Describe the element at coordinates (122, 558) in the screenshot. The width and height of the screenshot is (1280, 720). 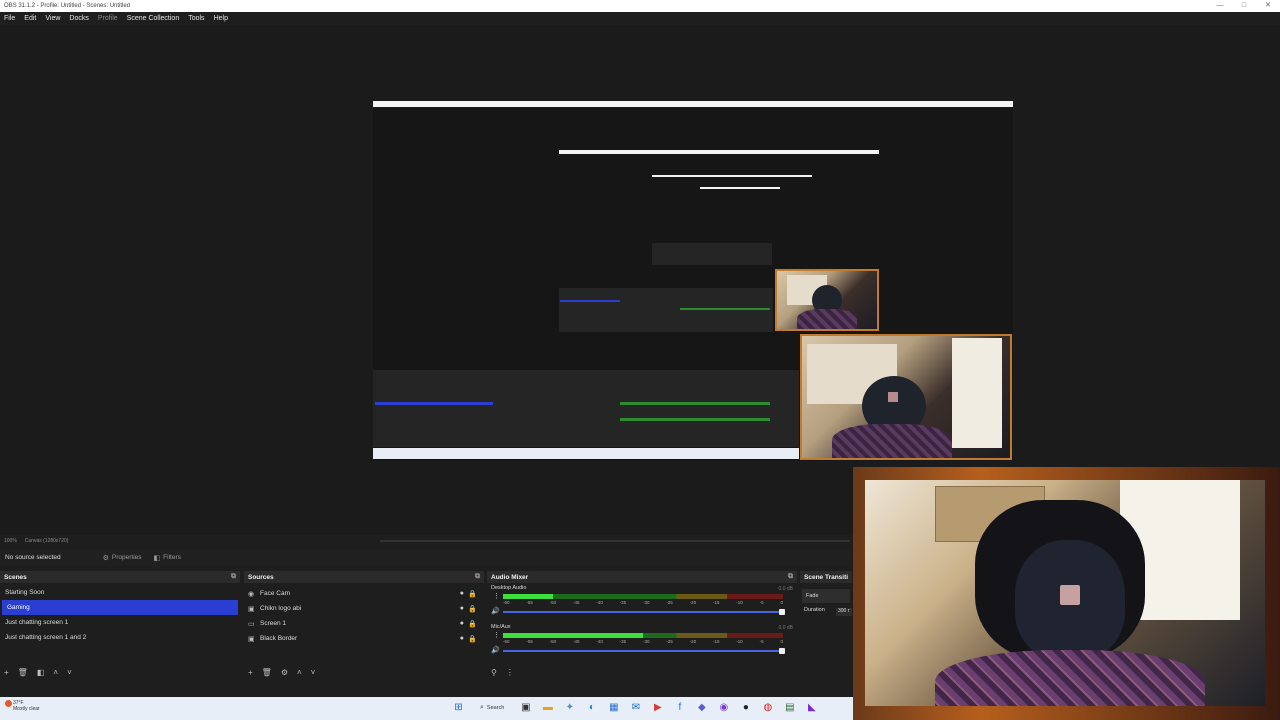
I see `properties-button: ⚙ Properties` at that location.